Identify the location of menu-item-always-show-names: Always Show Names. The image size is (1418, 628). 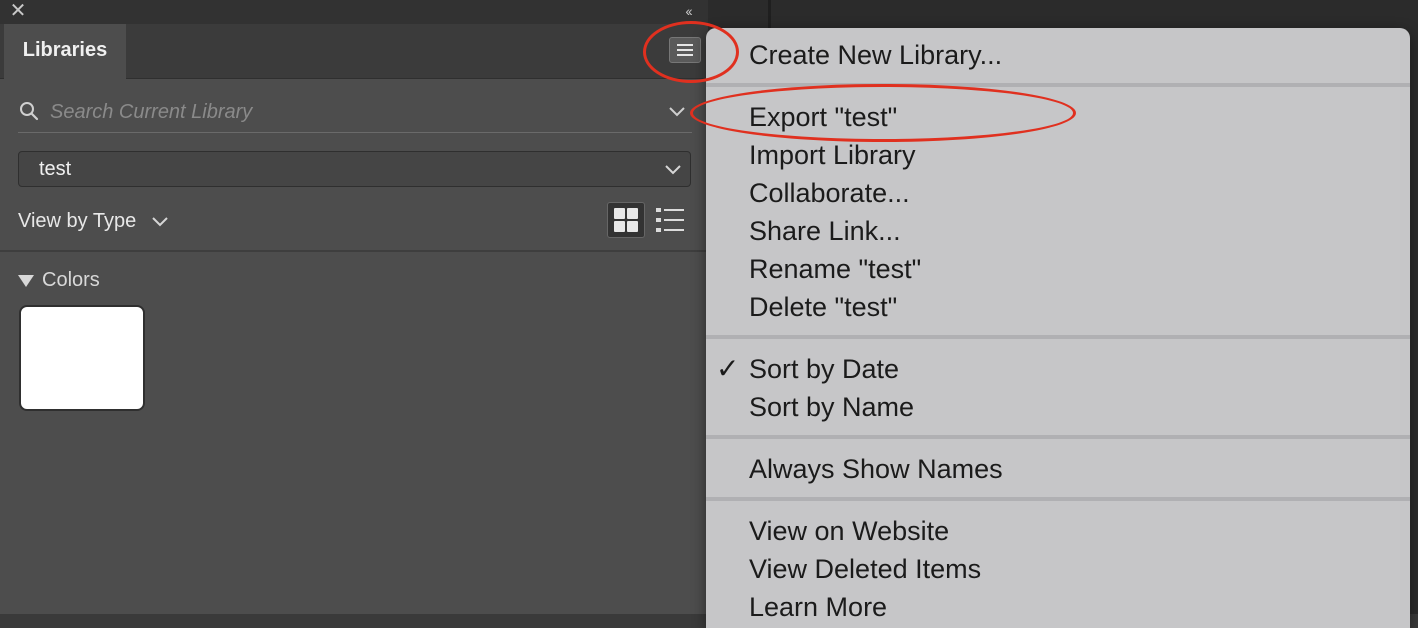
(876, 469).